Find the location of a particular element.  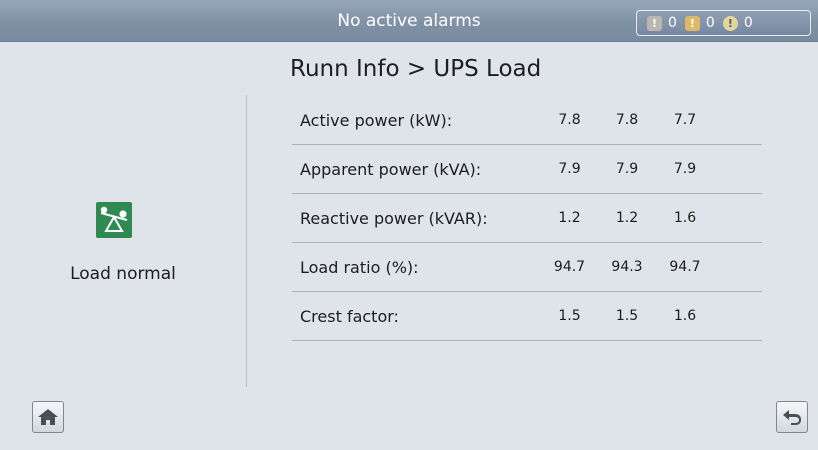

back-button is located at coordinates (792, 417).